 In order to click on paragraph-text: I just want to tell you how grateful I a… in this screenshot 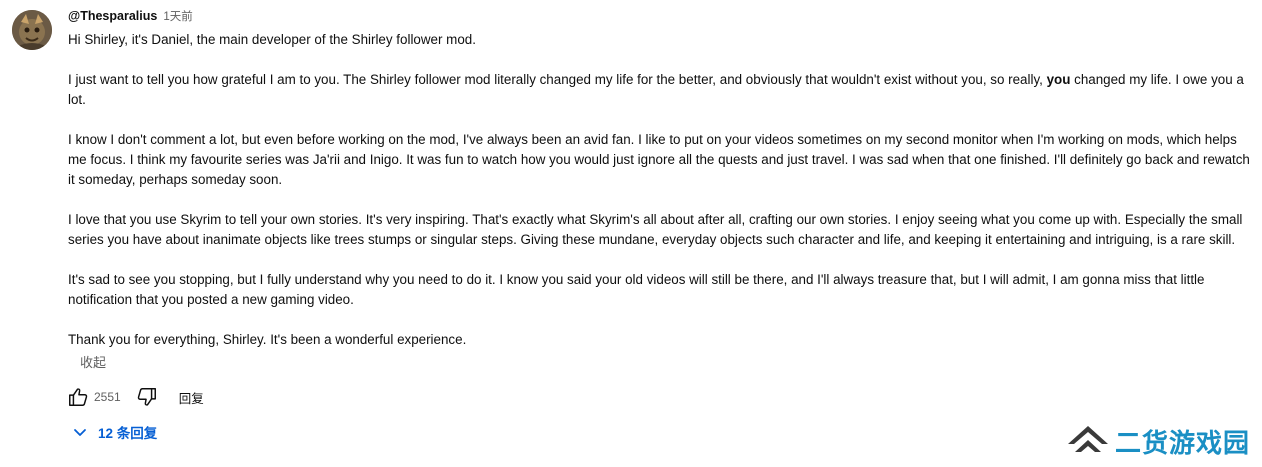, I will do `click(557, 79)`.